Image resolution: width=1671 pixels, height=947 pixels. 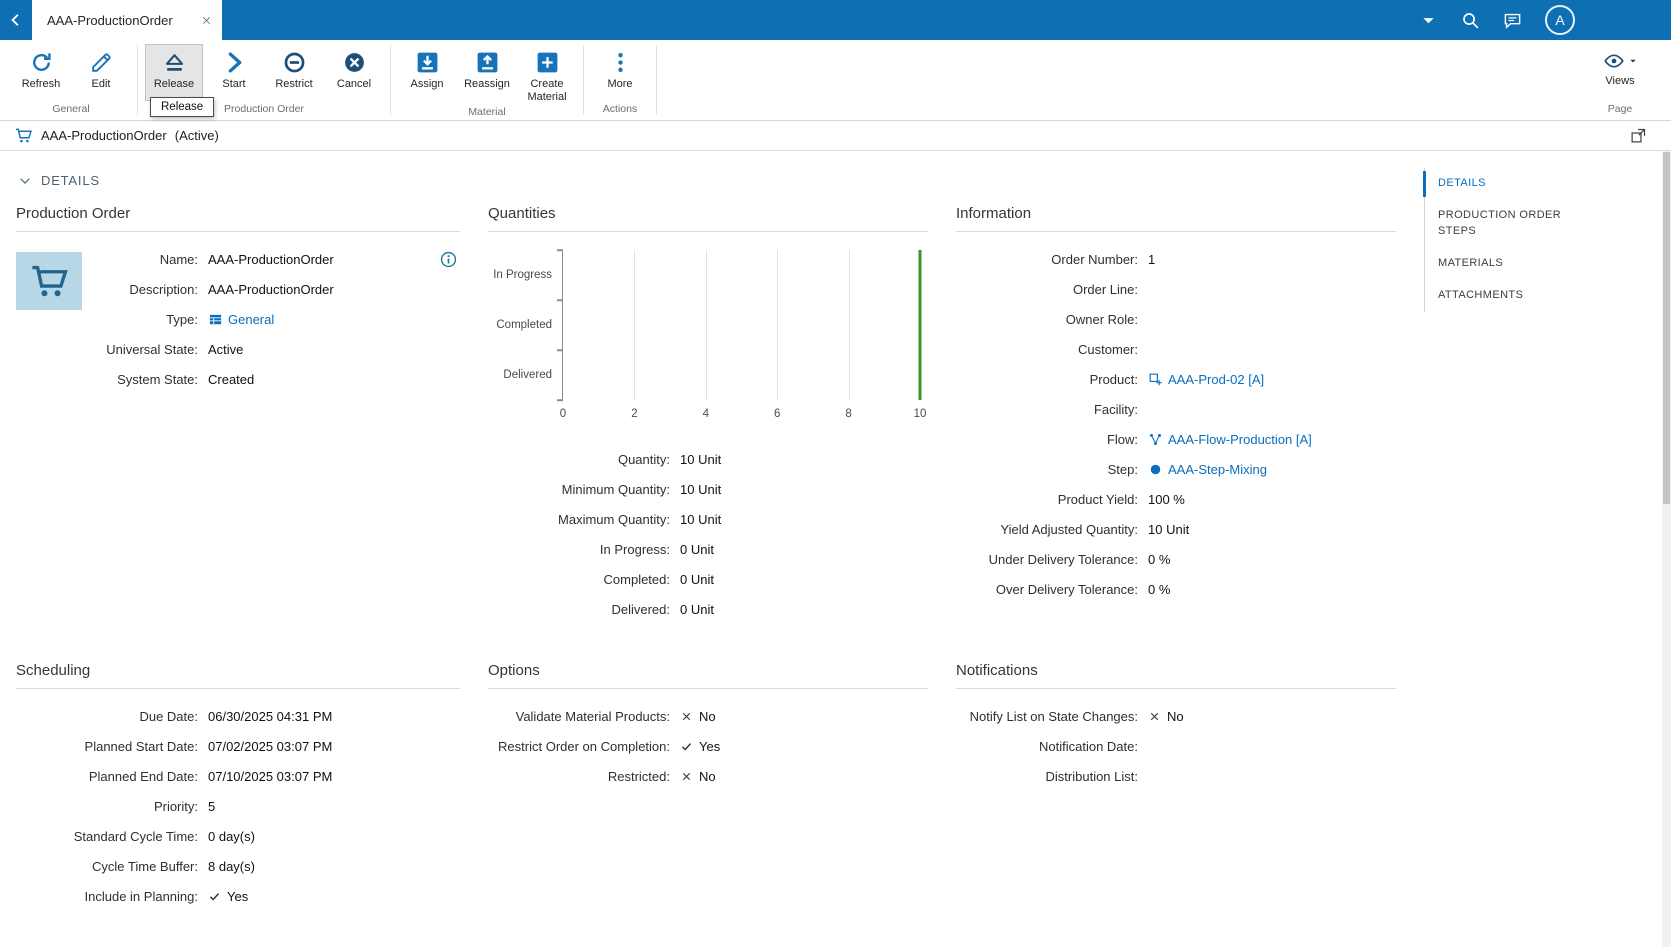 What do you see at coordinates (1560, 20) in the screenshot?
I see `avatar: A` at bounding box center [1560, 20].